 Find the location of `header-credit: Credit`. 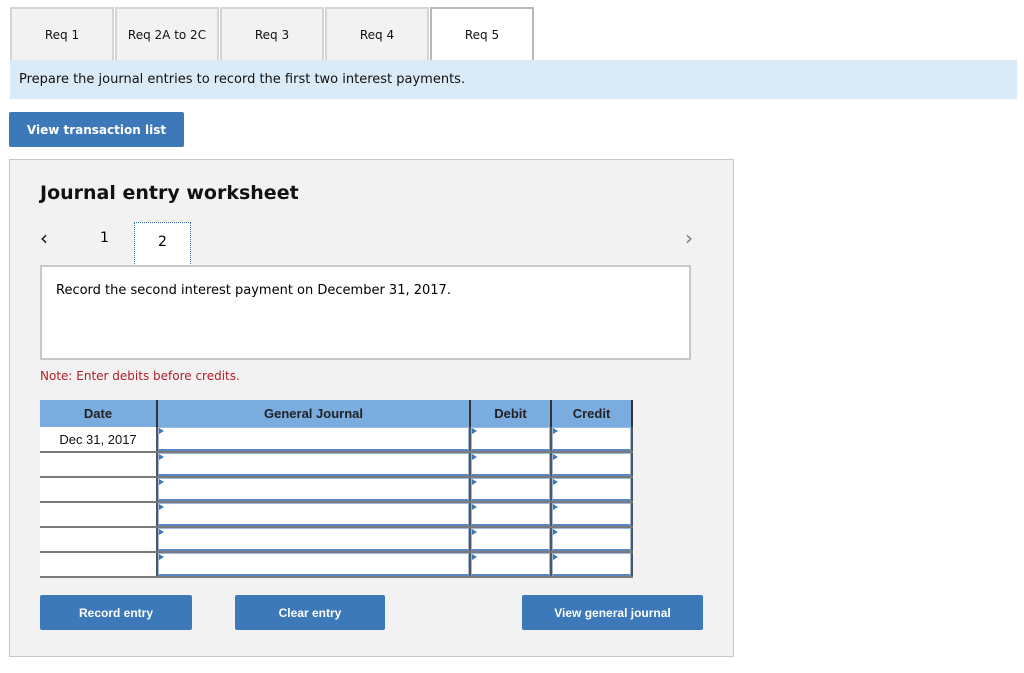

header-credit: Credit is located at coordinates (592, 413).